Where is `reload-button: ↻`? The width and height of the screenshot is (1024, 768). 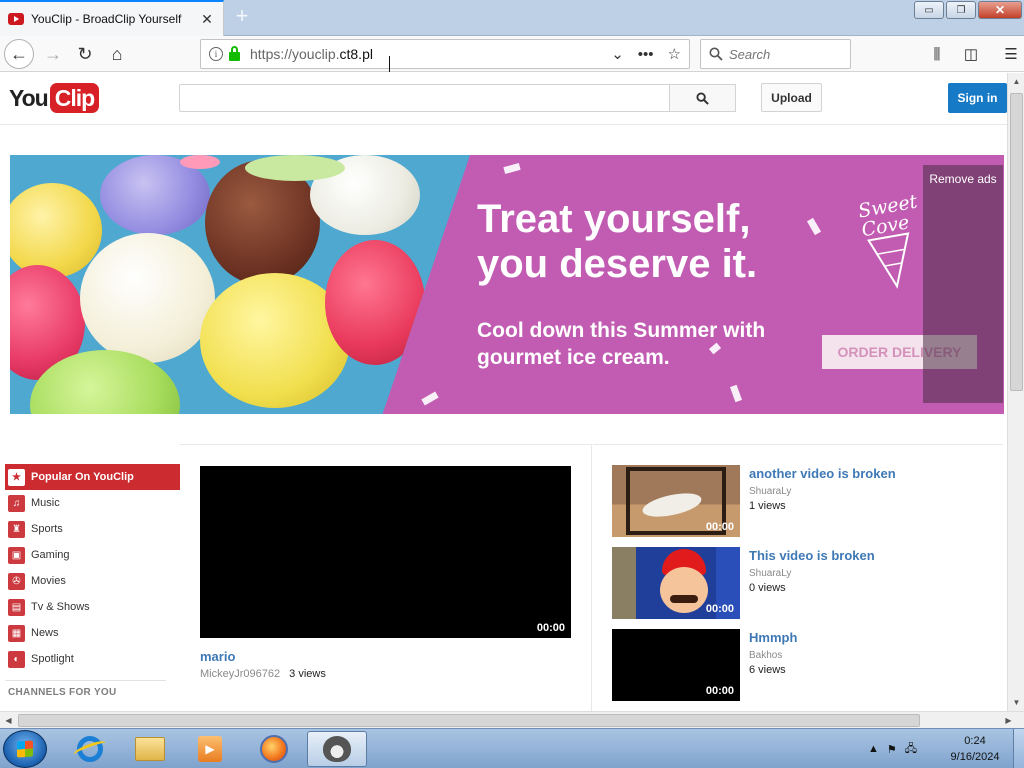 reload-button: ↻ is located at coordinates (85, 54).